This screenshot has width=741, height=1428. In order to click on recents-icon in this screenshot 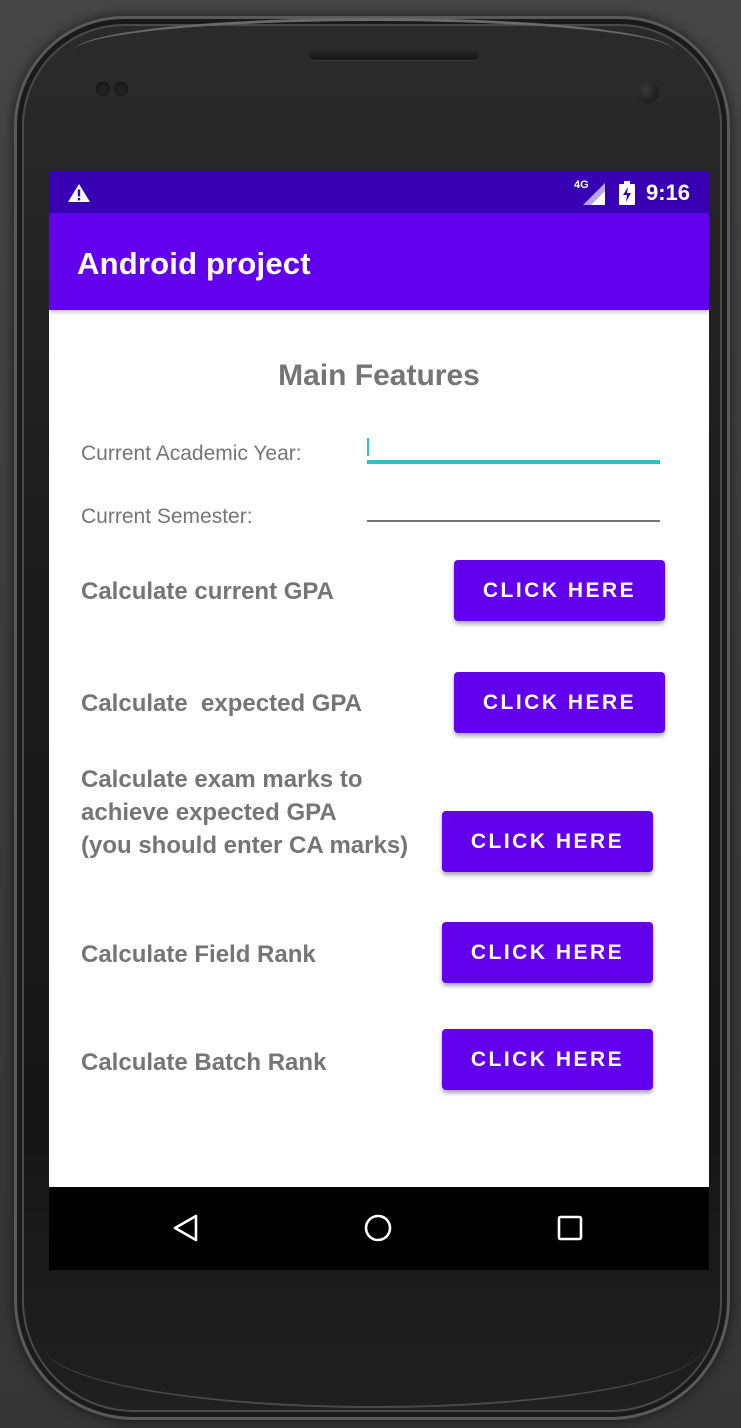, I will do `click(570, 1228)`.